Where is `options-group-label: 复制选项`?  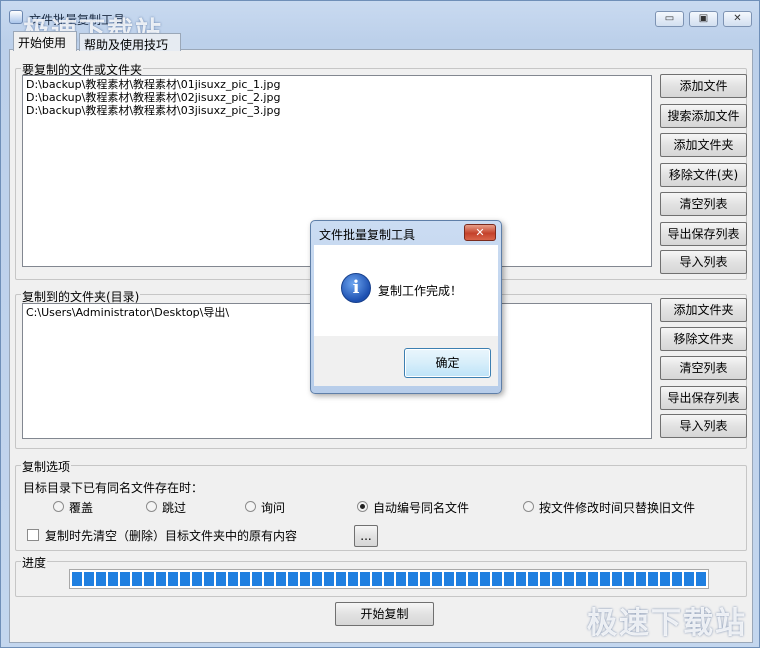 options-group-label: 复制选项 is located at coordinates (46, 466).